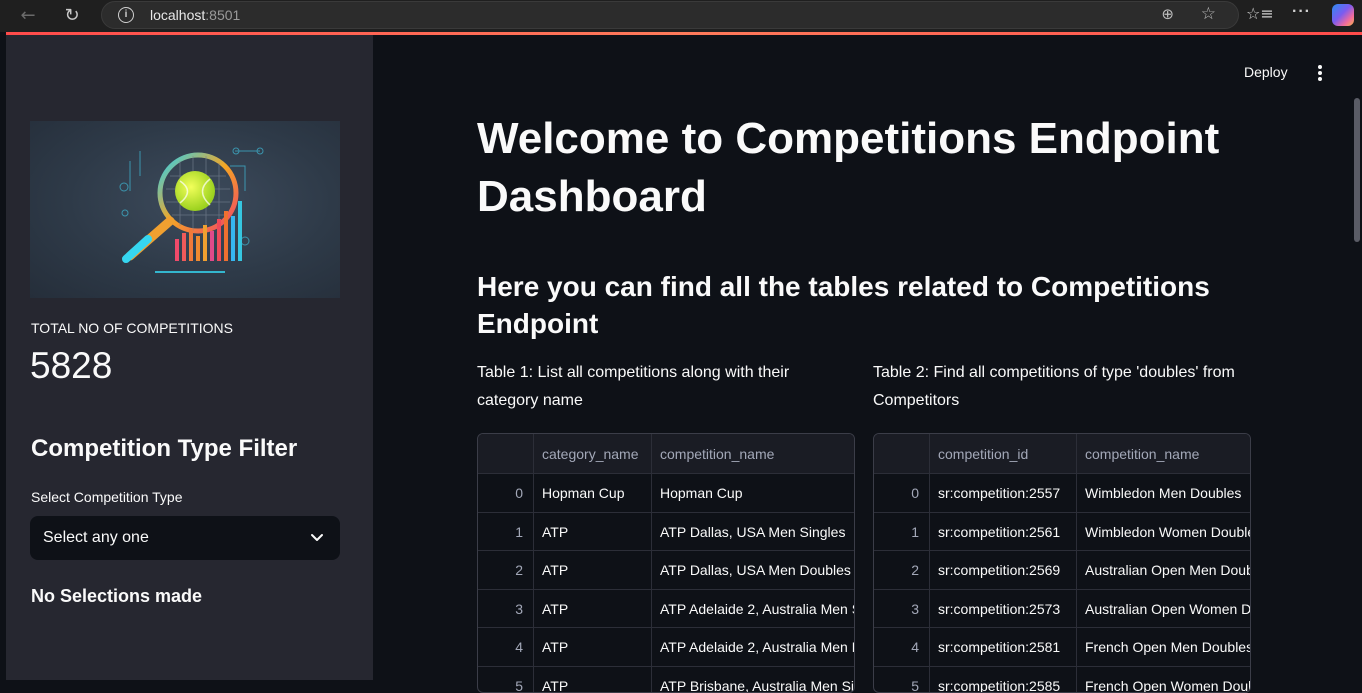  Describe the element at coordinates (1301, 12) in the screenshot. I see `browser-menu-icon: ···` at that location.